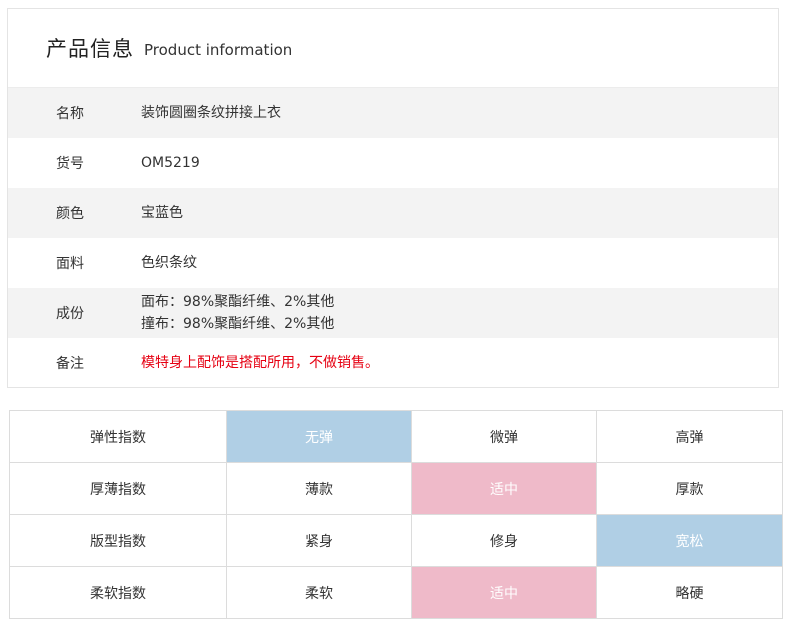  Describe the element at coordinates (393, 163) in the screenshot. I see `info-row-item-number: 货号 OM5219` at that location.